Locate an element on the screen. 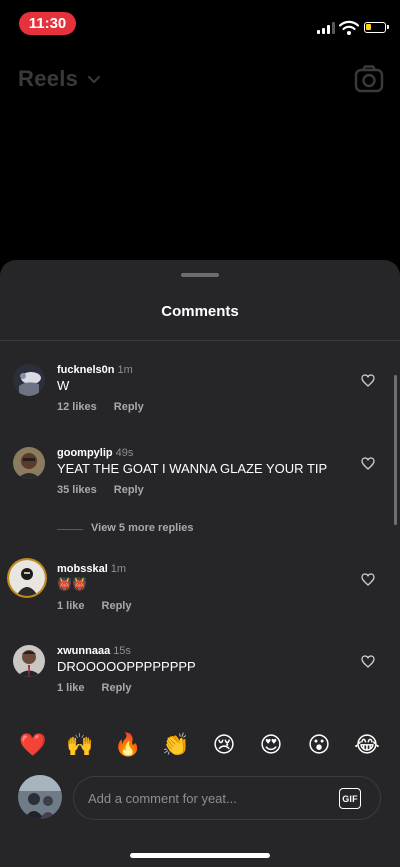 The width and height of the screenshot is (400, 867). comment-text: W is located at coordinates (63, 385).